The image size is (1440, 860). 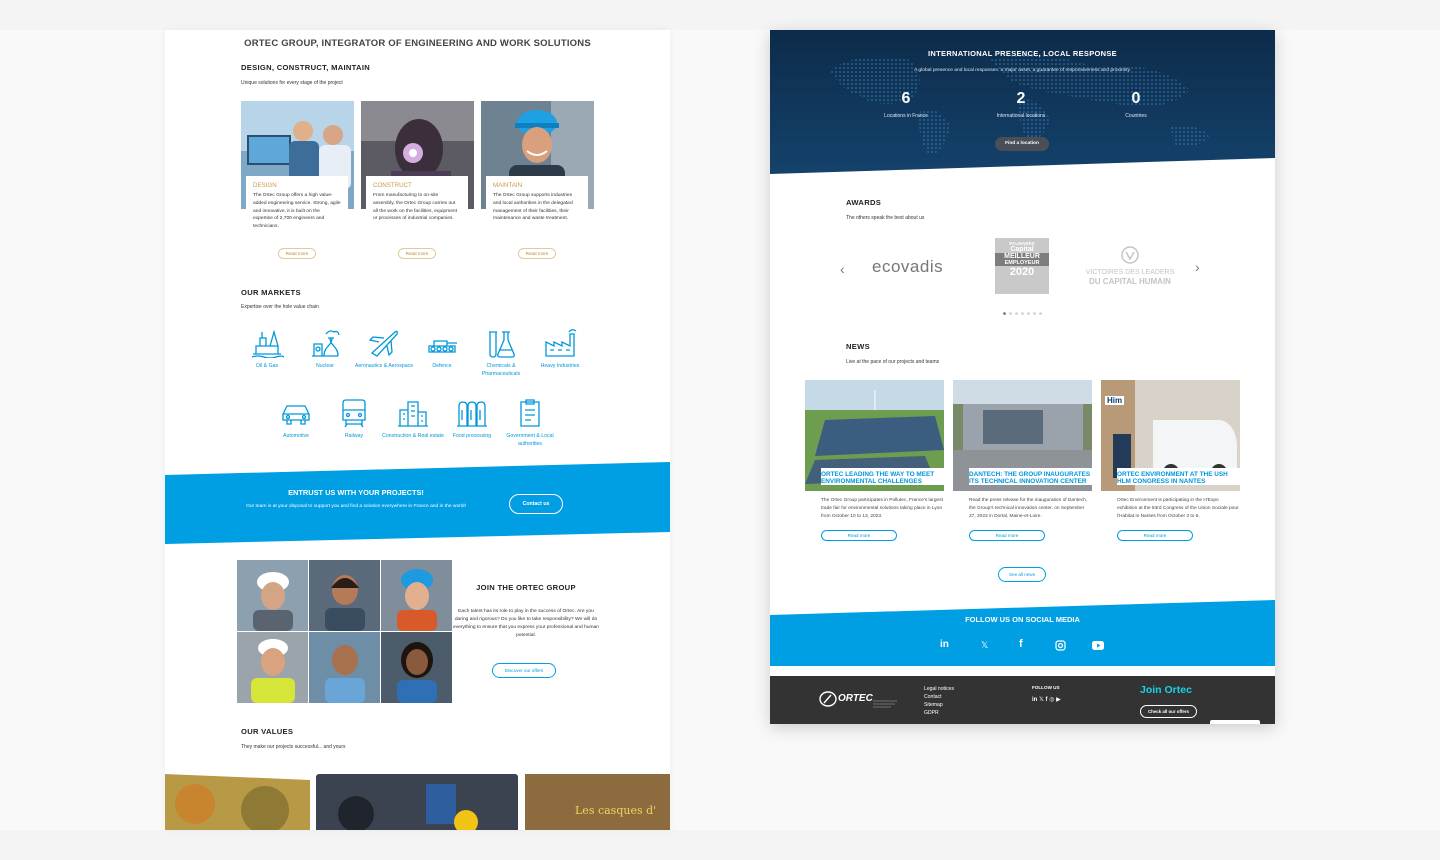 What do you see at coordinates (354, 413) in the screenshot?
I see `train-icon` at bounding box center [354, 413].